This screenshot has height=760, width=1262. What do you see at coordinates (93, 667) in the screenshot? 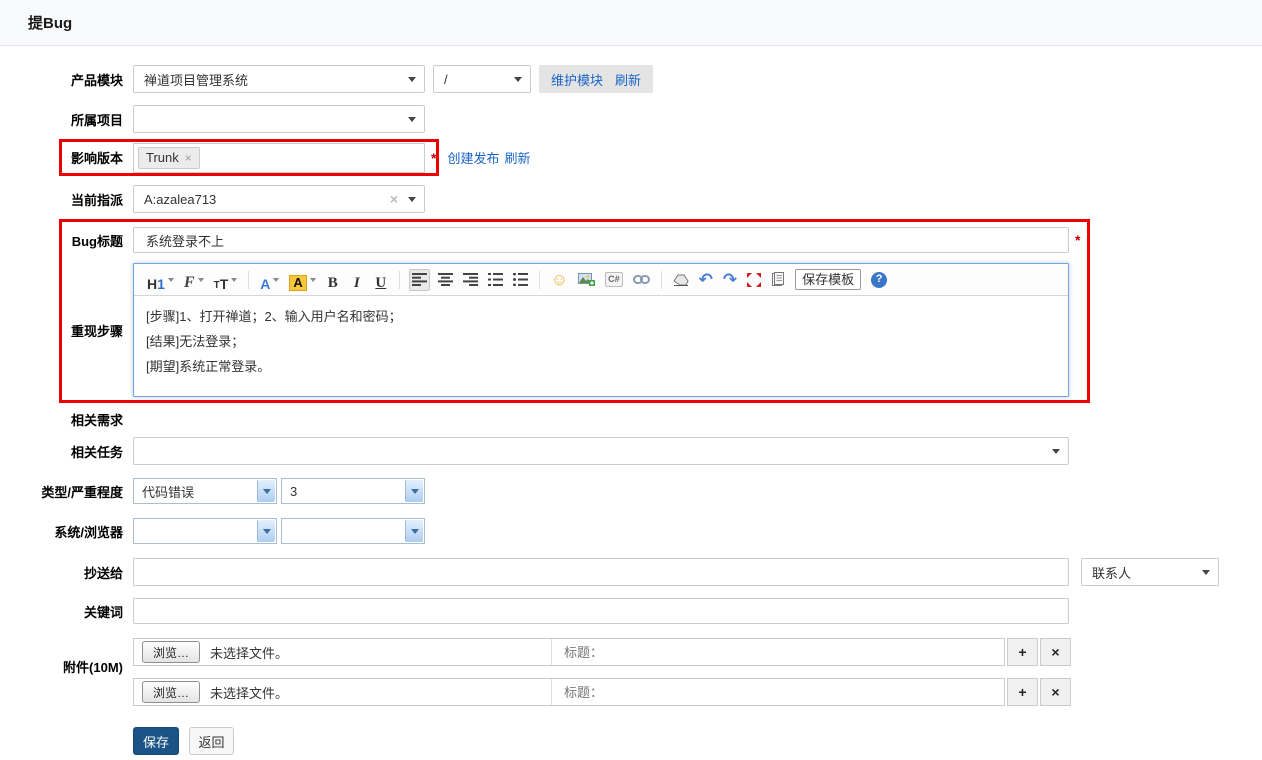
I see `attachments-label: 附件(10M)` at bounding box center [93, 667].